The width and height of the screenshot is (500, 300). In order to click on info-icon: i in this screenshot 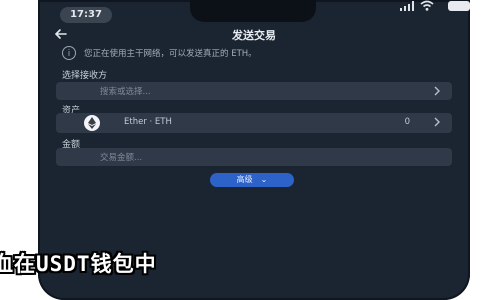, I will do `click(69, 53)`.